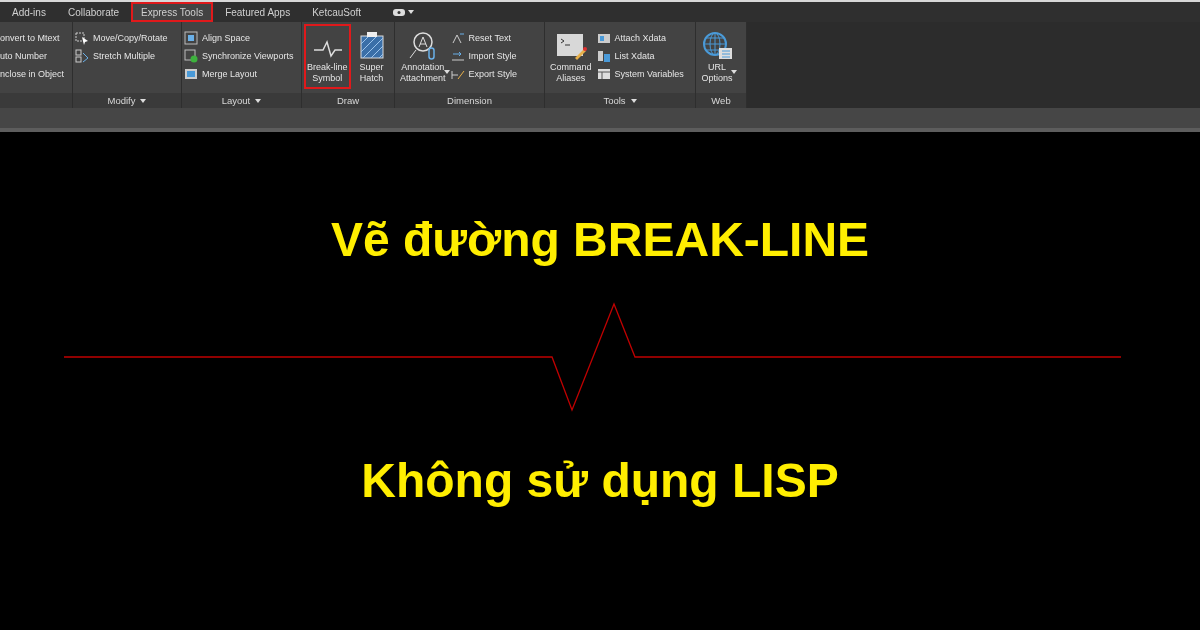 The image size is (1200, 630). Describe the element at coordinates (239, 38) in the screenshot. I see `ribbon-button: Align Space` at that location.